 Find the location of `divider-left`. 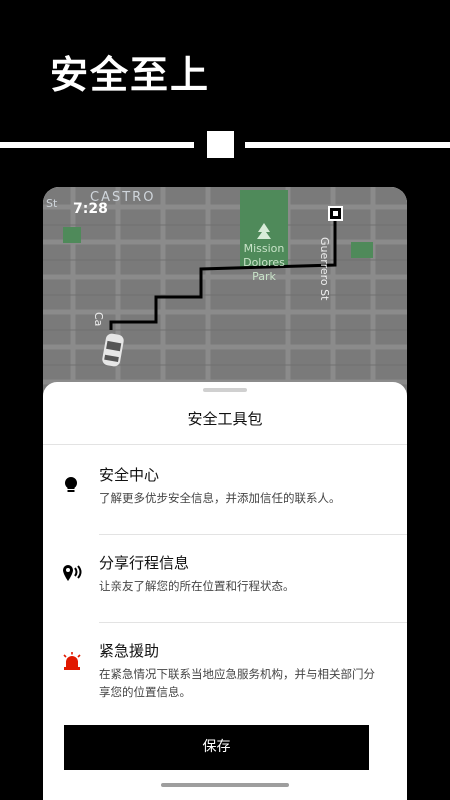

divider-left is located at coordinates (97, 145).